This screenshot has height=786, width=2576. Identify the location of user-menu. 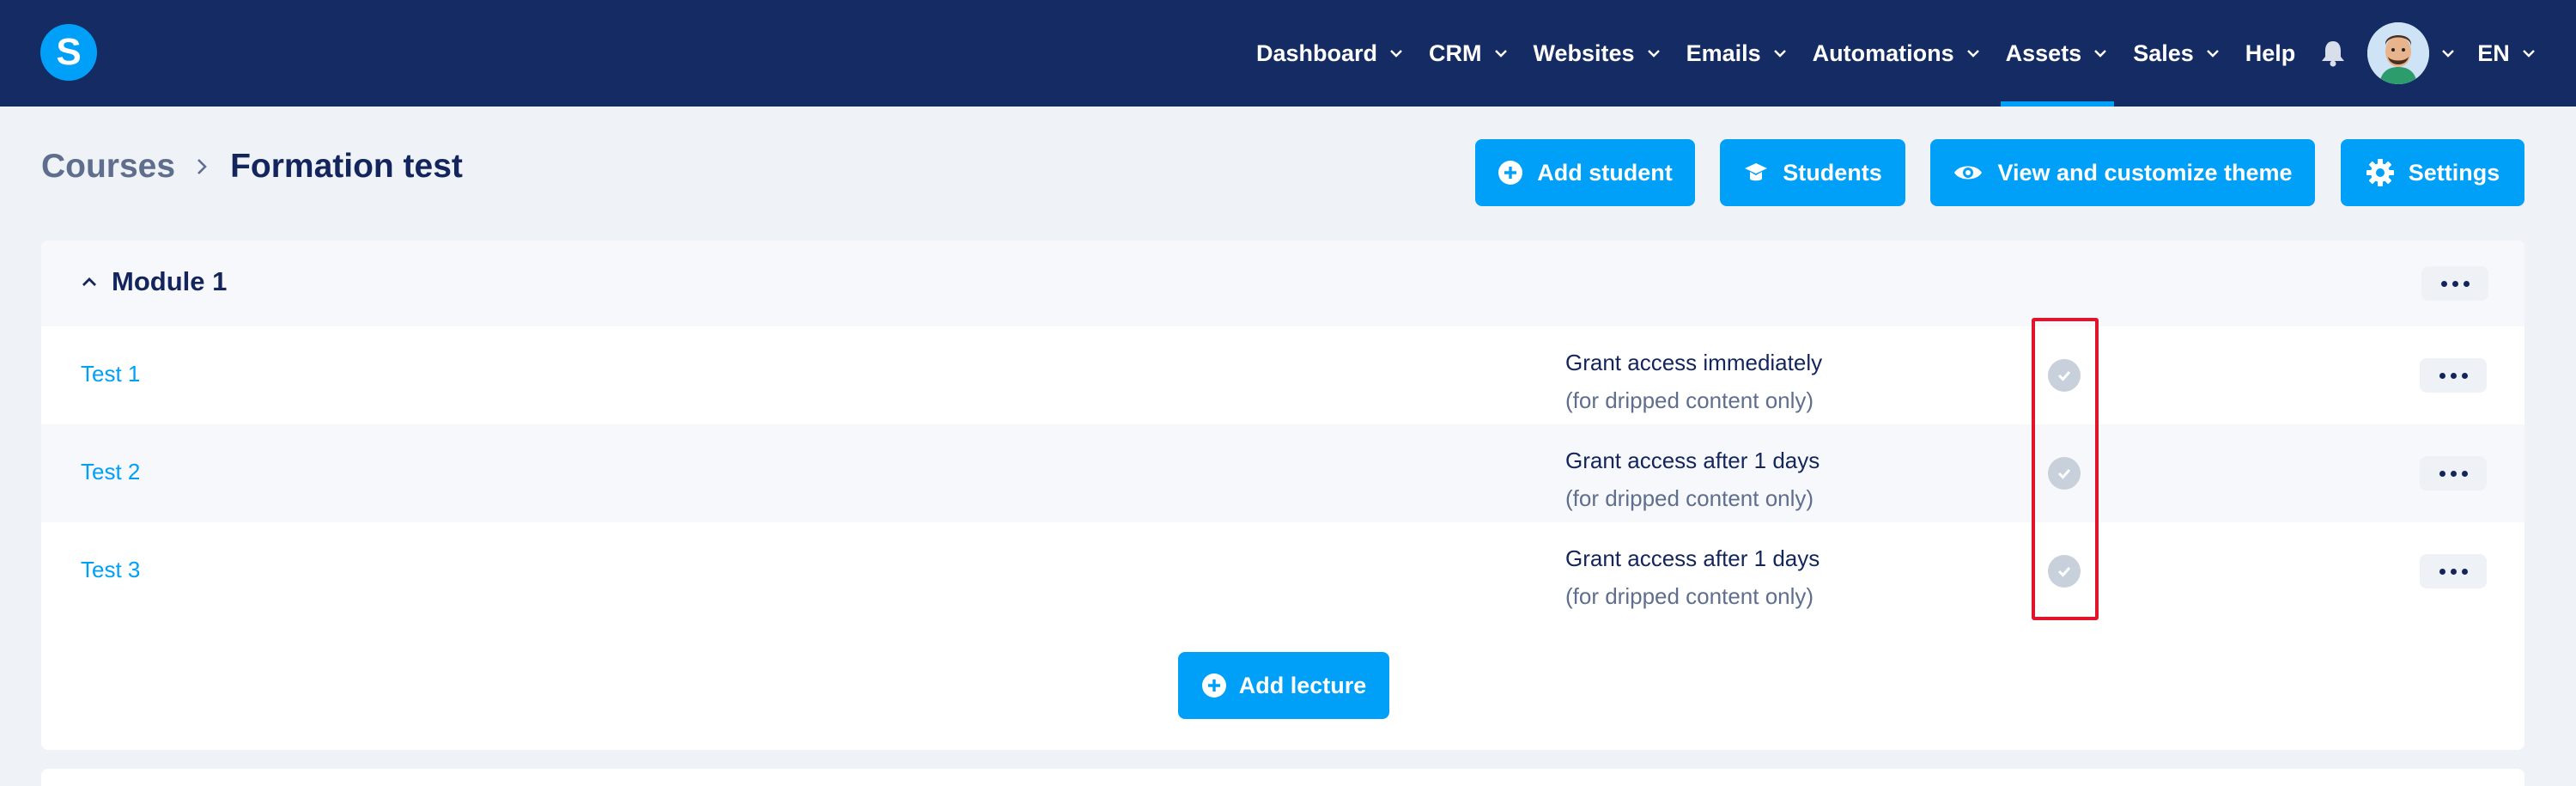
(2412, 53).